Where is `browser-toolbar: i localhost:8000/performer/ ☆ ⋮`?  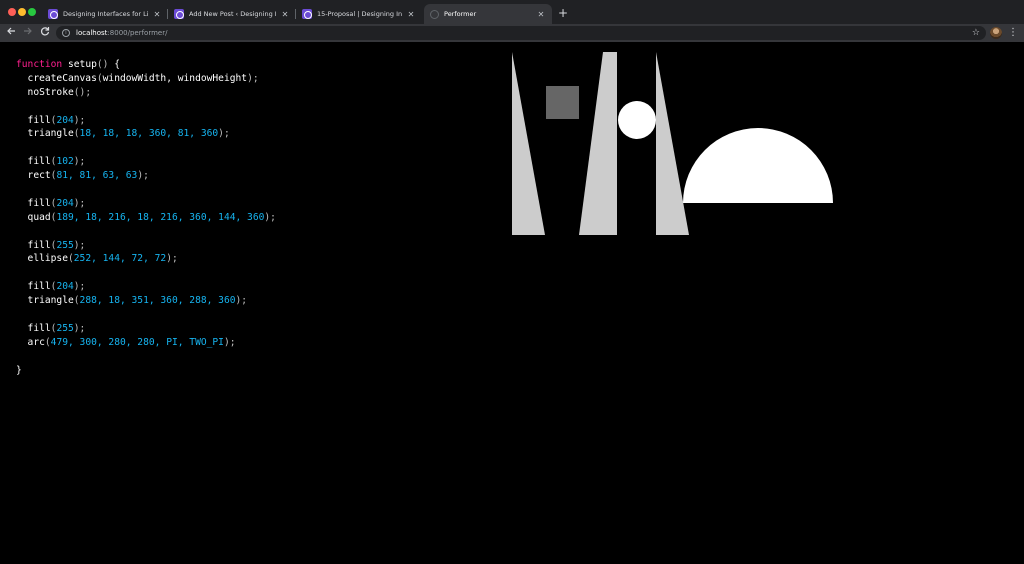 browser-toolbar: i localhost:8000/performer/ ☆ ⋮ is located at coordinates (512, 33).